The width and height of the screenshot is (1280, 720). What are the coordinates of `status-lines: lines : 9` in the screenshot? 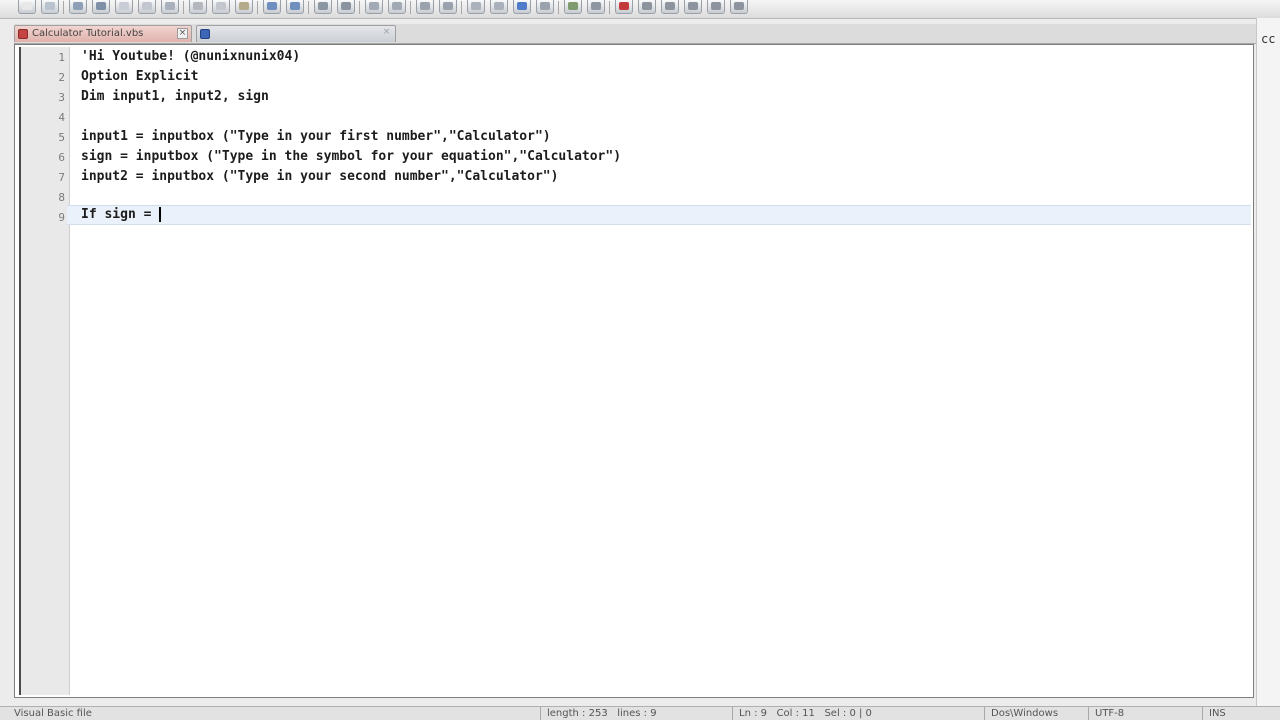 It's located at (637, 713).